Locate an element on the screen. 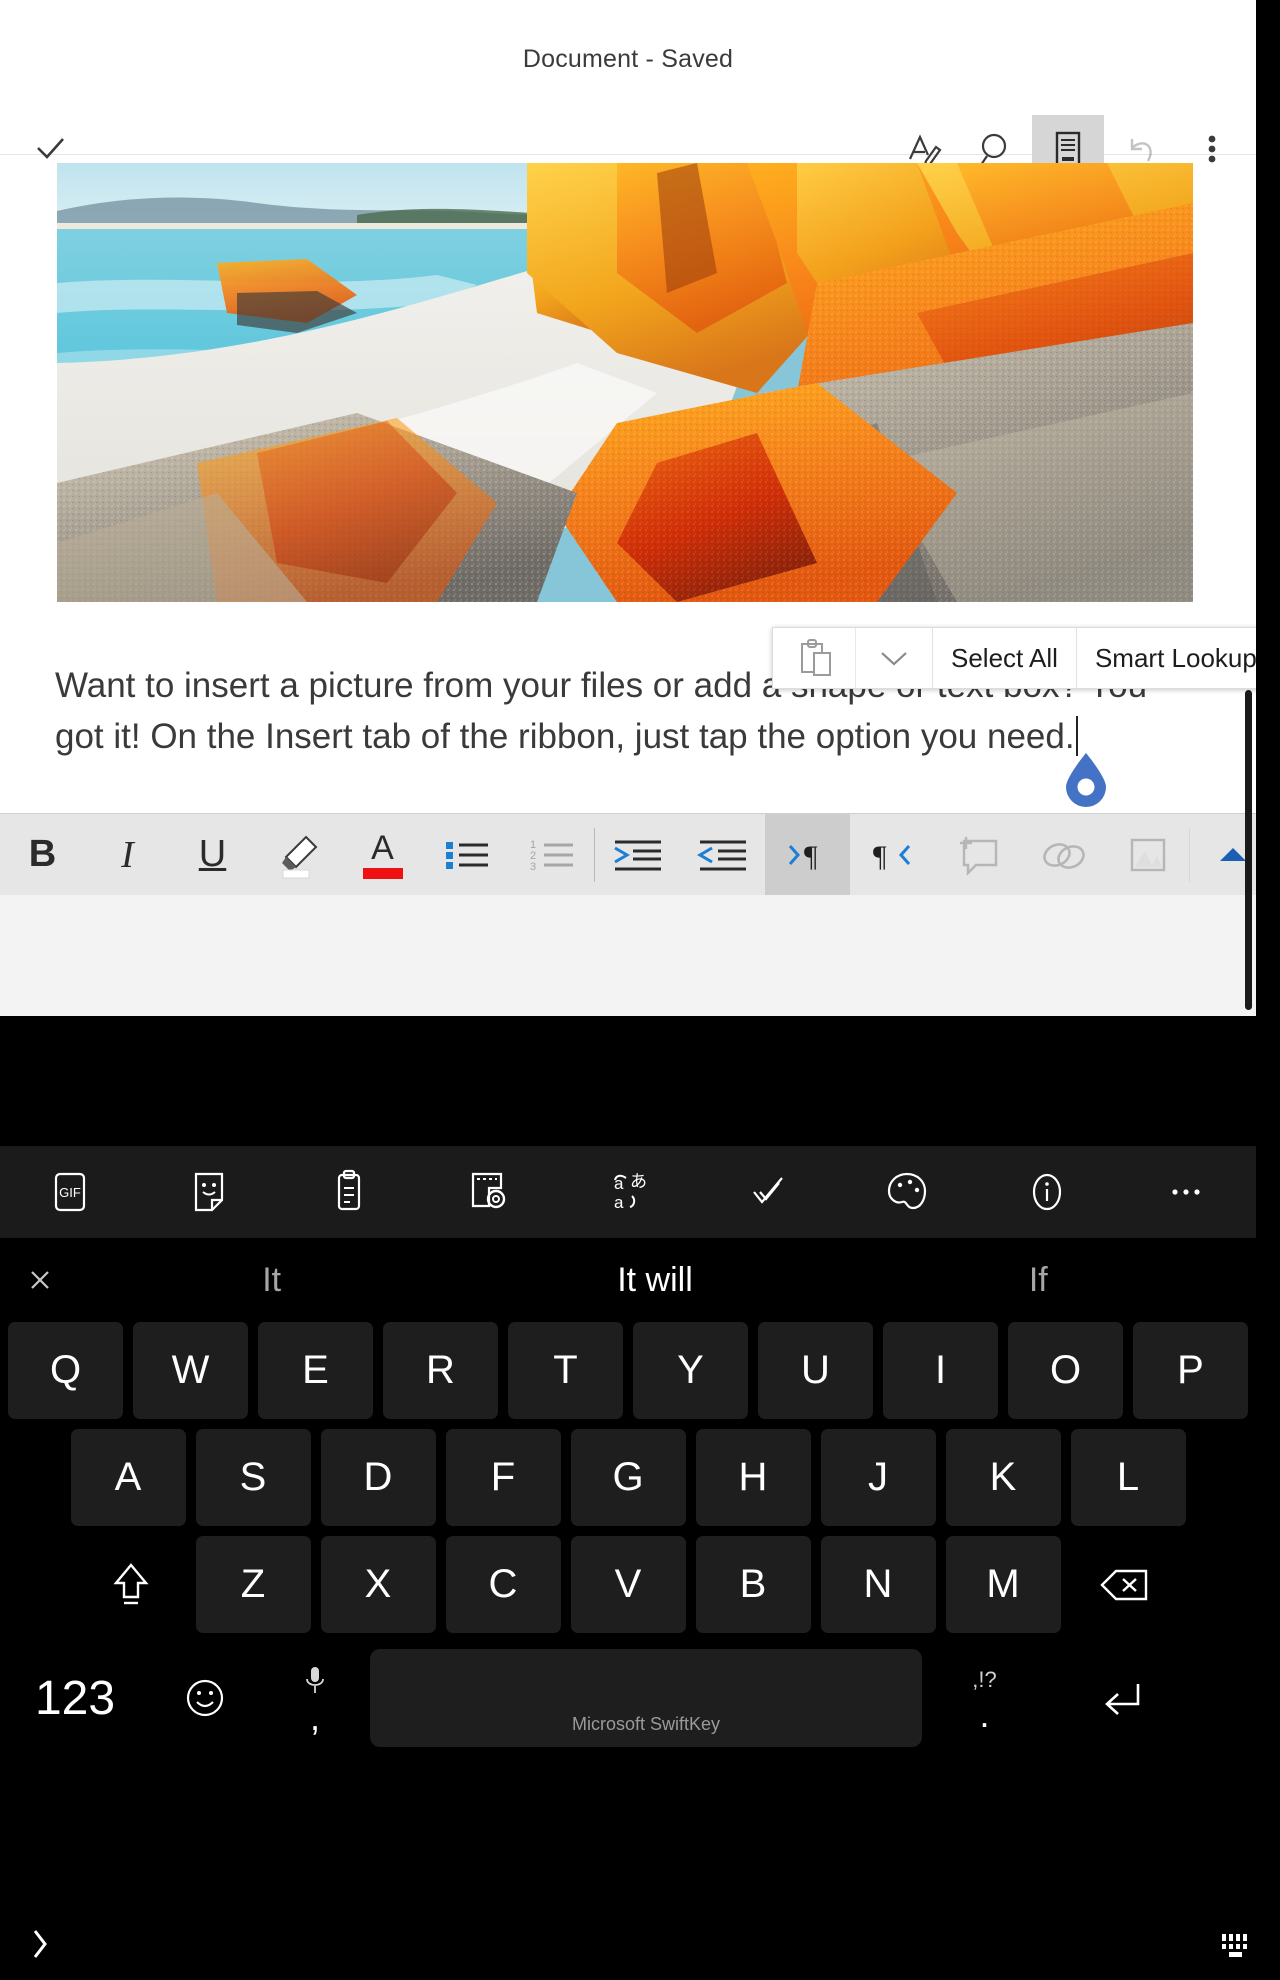 This screenshot has width=1280, height=1980. back-button is located at coordinates (40, 1944).